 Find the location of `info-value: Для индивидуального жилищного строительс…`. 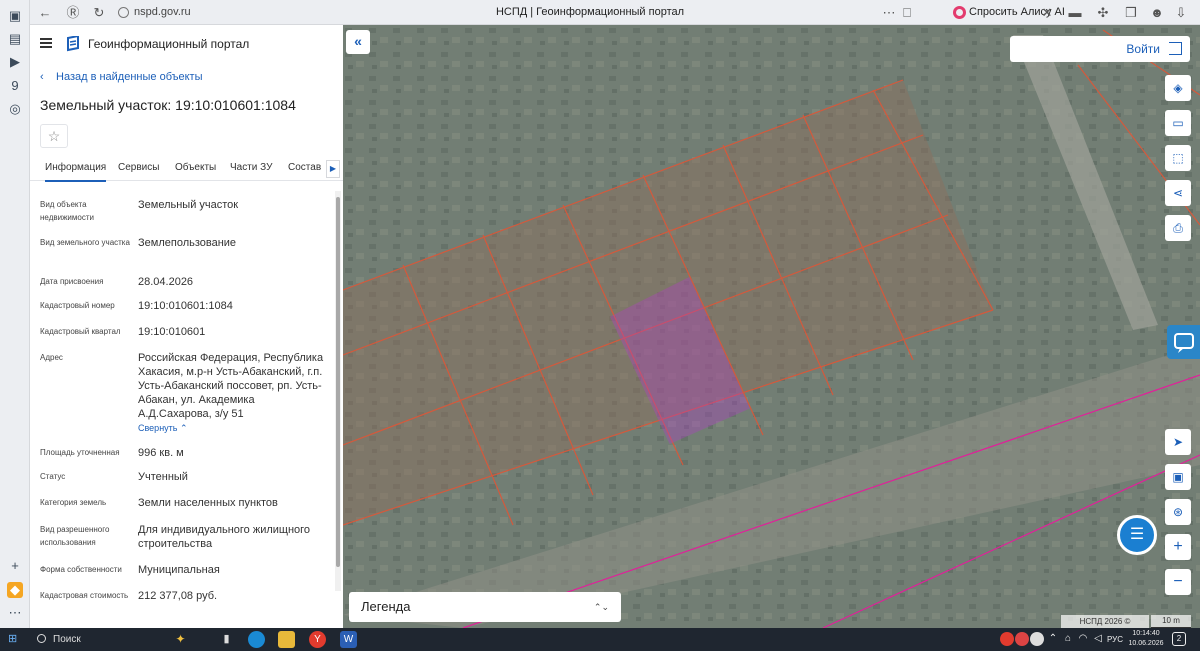

info-value: Для индивидуального жилищного строительс… is located at coordinates (224, 537).